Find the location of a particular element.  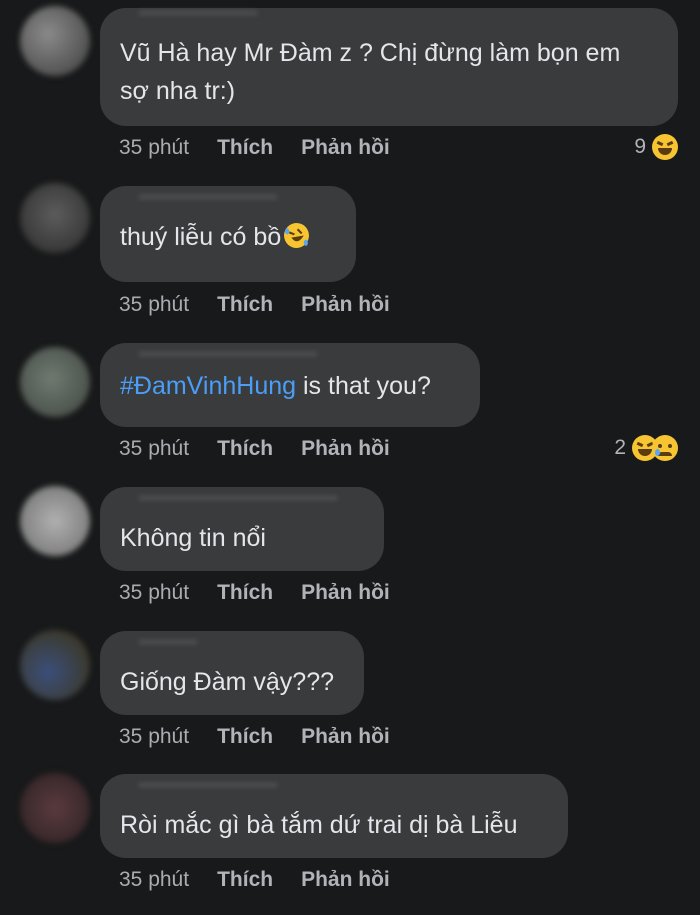

reaction-summary: 9 is located at coordinates (656, 147).